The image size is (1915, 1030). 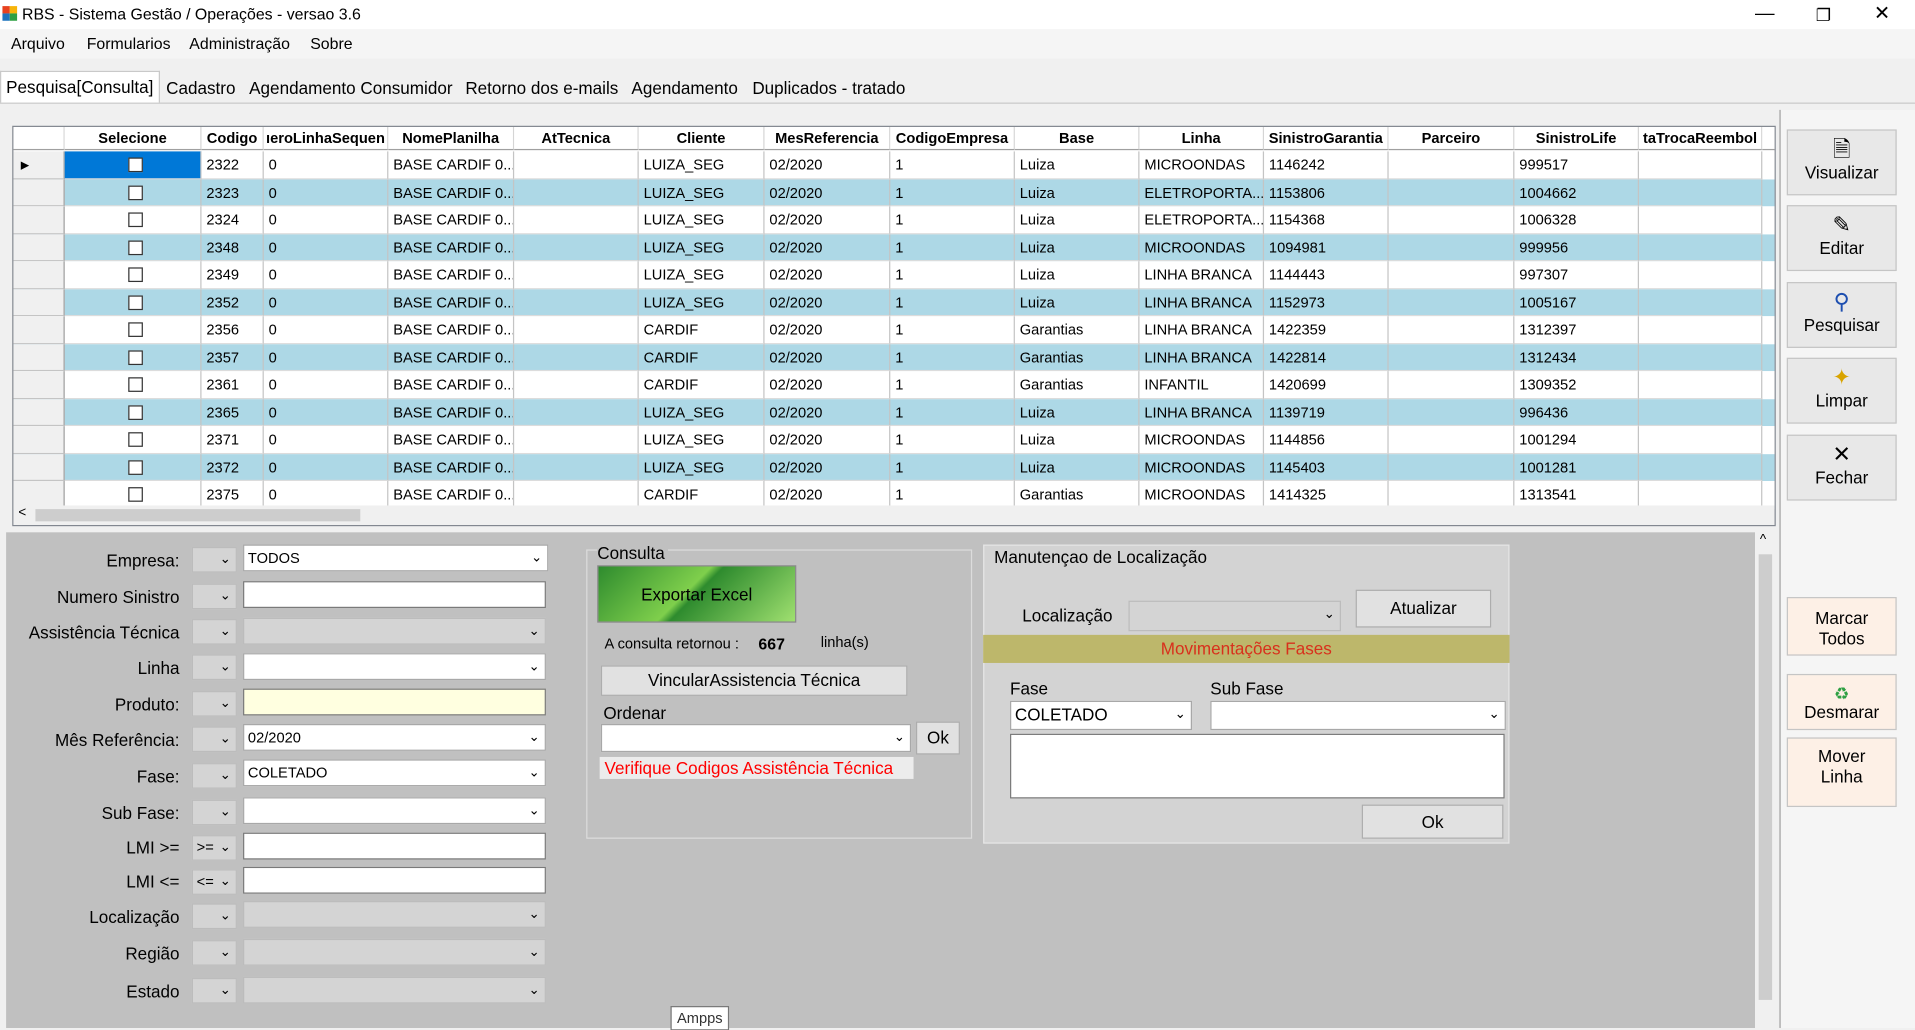 What do you see at coordinates (1202, 467) in the screenshot?
I see `table-cell: MICROONDAS` at bounding box center [1202, 467].